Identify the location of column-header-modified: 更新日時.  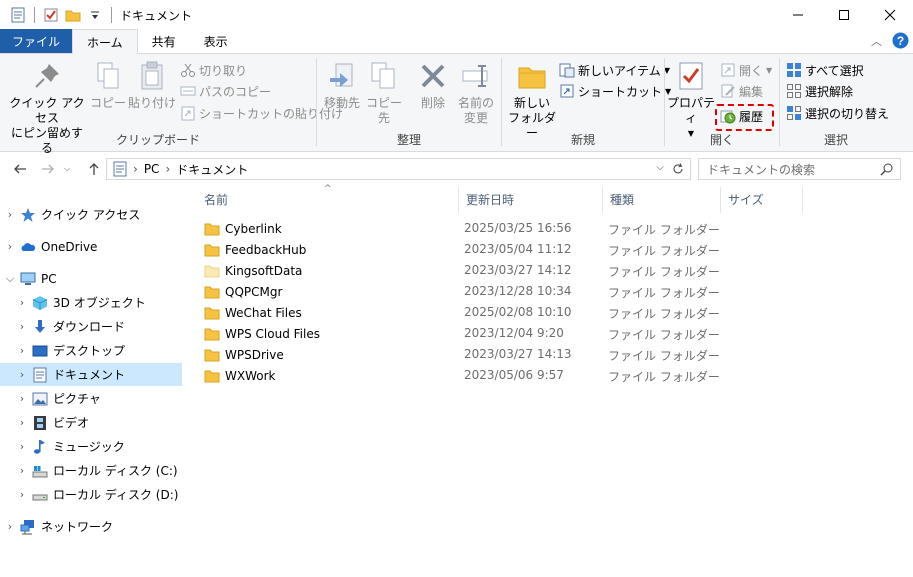
(530, 199).